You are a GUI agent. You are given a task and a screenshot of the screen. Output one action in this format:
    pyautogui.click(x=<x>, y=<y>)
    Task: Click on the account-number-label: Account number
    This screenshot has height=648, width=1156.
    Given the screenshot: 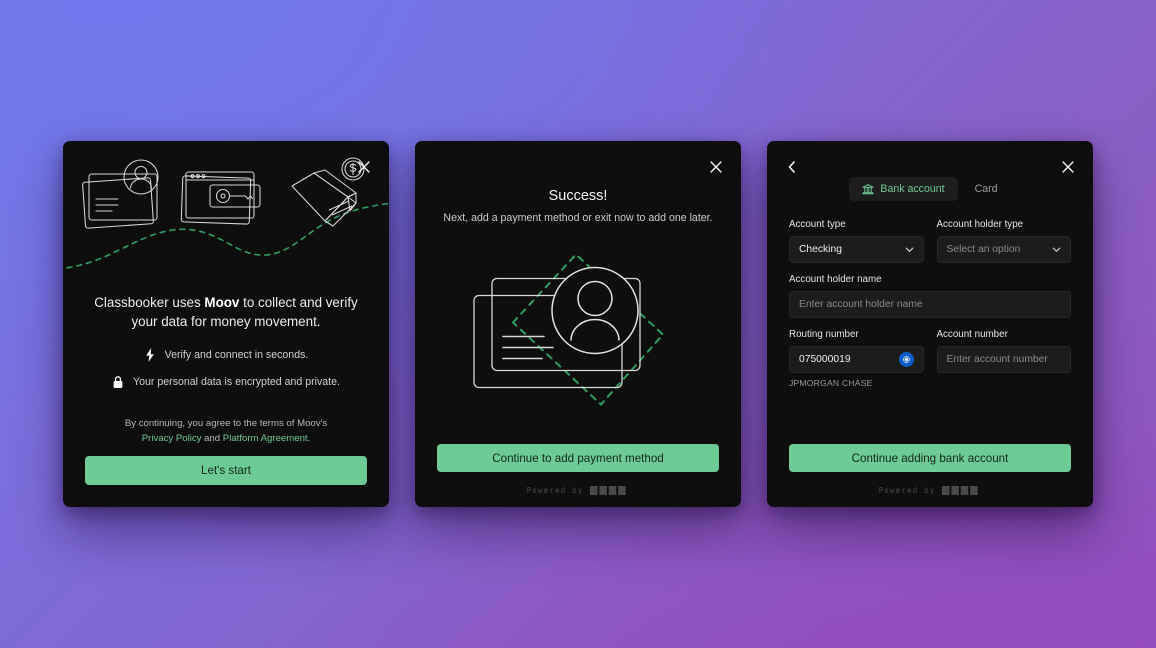 What is the action you would take?
    pyautogui.click(x=972, y=334)
    